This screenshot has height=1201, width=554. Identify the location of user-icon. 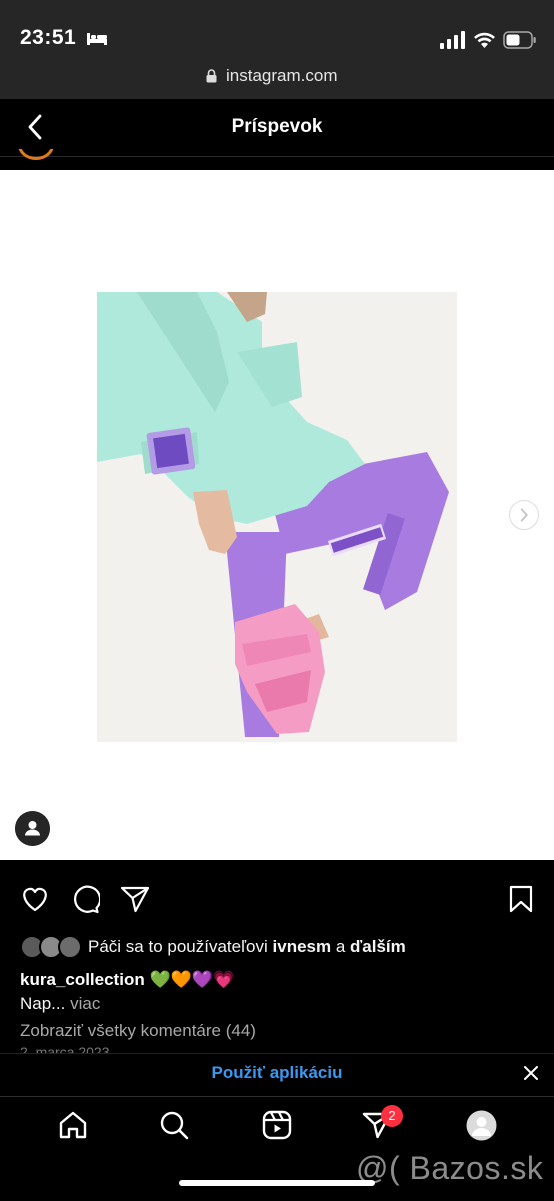
(32, 828).